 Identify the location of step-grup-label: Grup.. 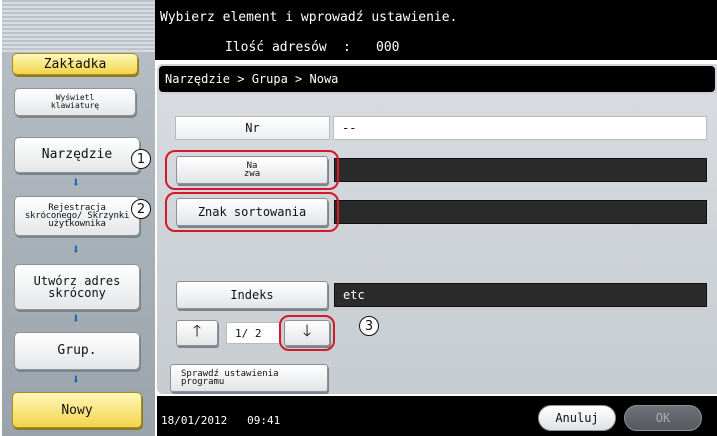
(77, 350).